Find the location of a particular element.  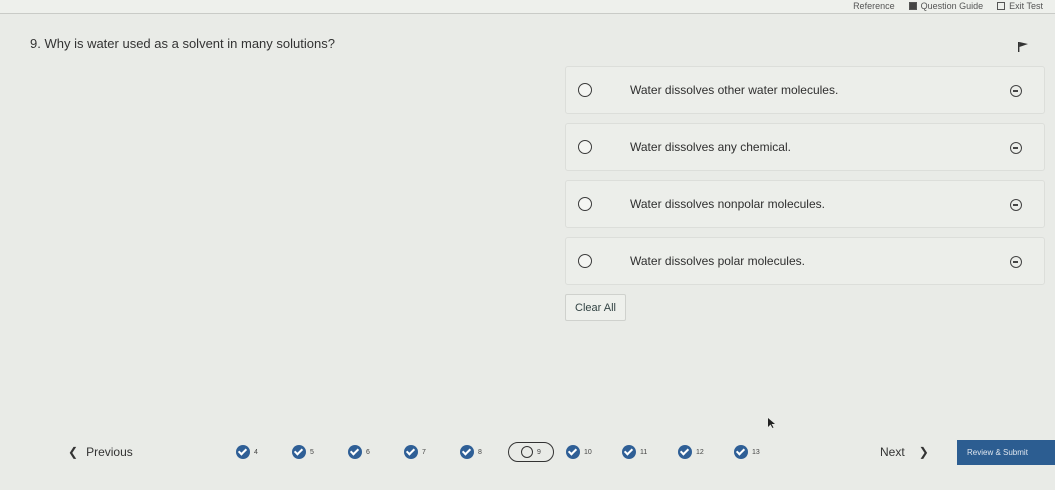

nav-question-8: 8 is located at coordinates (484, 452).